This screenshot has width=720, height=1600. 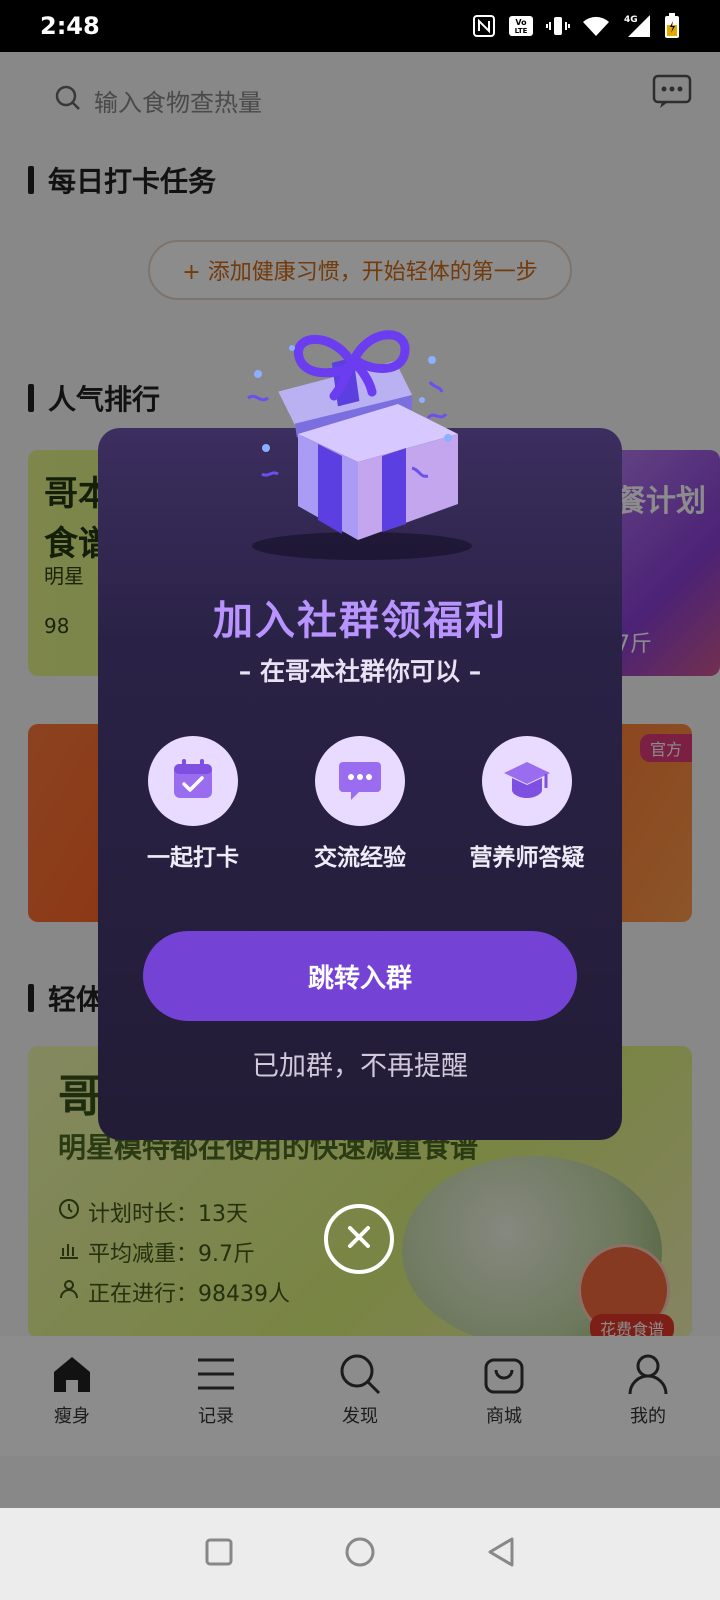 I want to click on home-circle-icon, so click(x=360, y=1554).